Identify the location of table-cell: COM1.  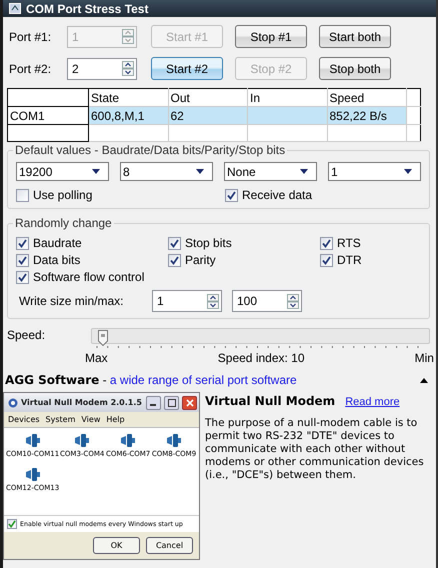
(27, 115).